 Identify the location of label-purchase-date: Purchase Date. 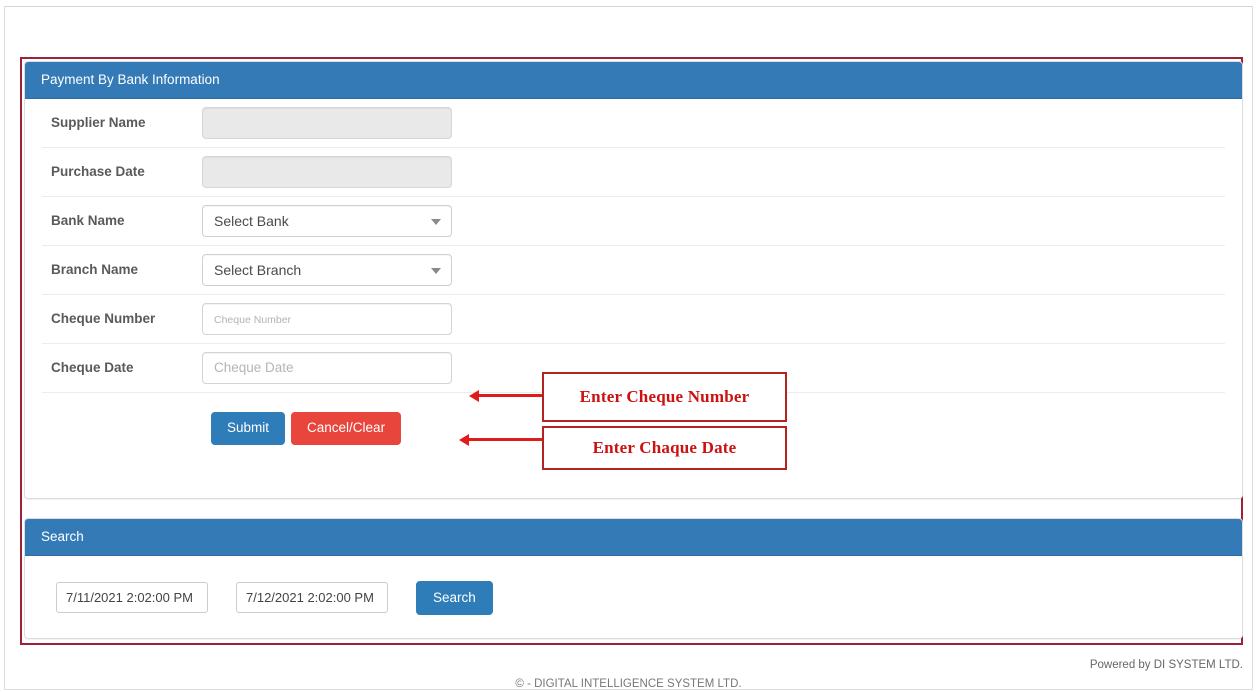
(98, 172).